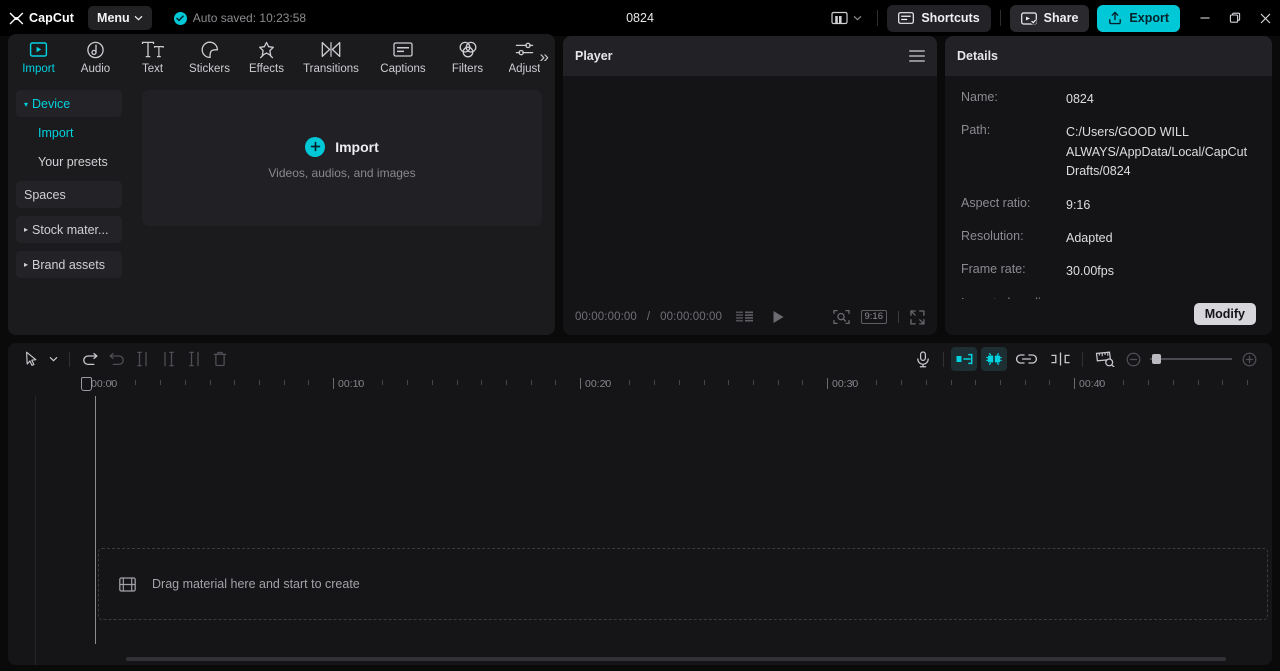 This screenshot has height=671, width=1280. I want to click on select-tool-icon, so click(31, 359).